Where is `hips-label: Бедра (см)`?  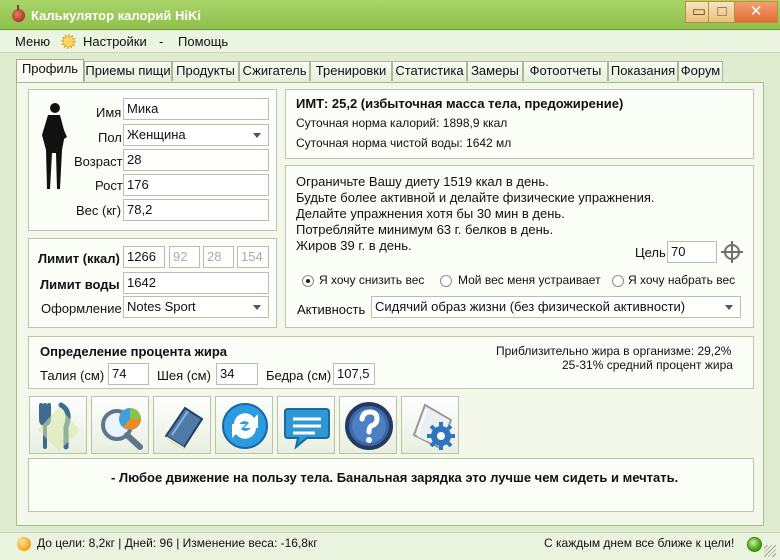 hips-label: Бедра (см) is located at coordinates (299, 375).